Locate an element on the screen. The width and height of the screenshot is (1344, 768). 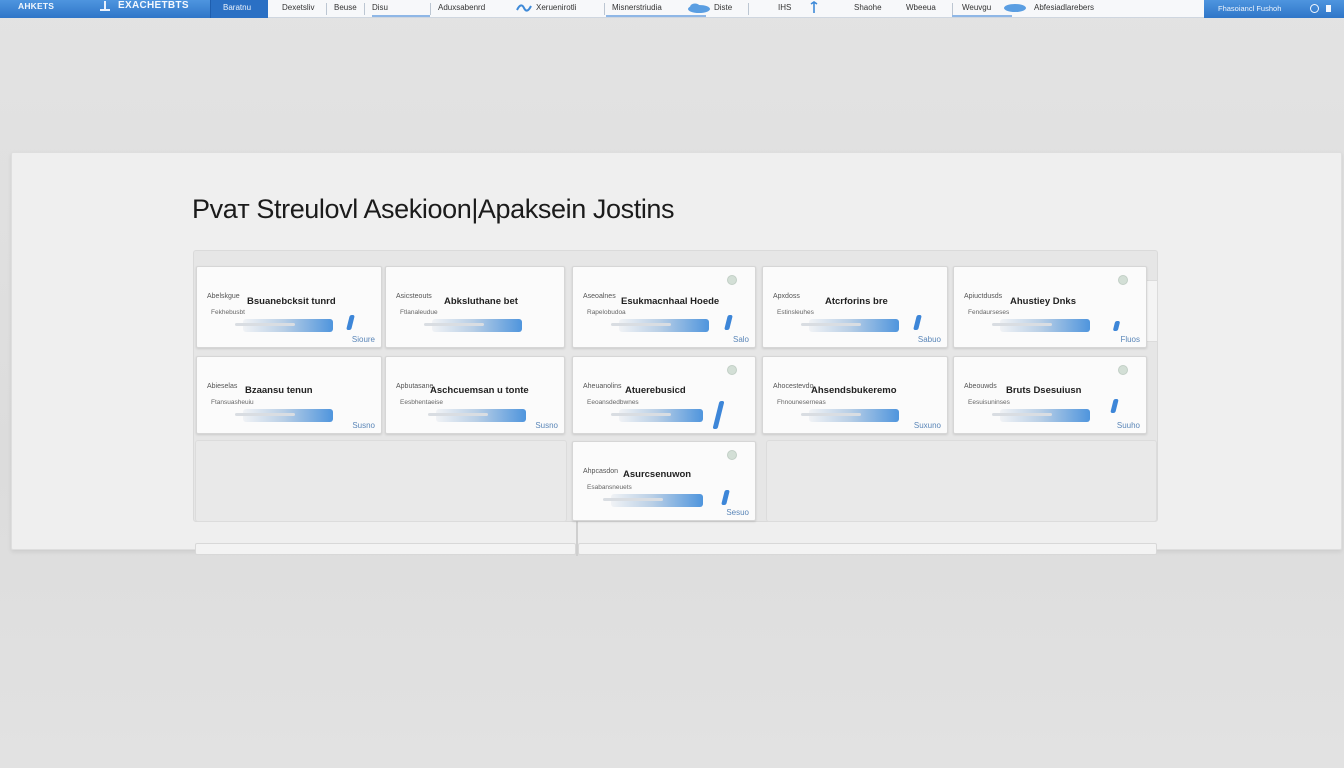
board-edge is located at coordinates (1152, 311).